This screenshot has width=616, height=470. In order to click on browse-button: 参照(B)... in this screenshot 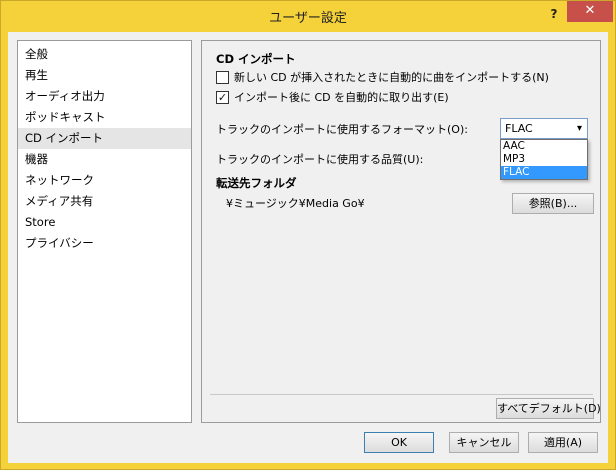, I will do `click(553, 203)`.